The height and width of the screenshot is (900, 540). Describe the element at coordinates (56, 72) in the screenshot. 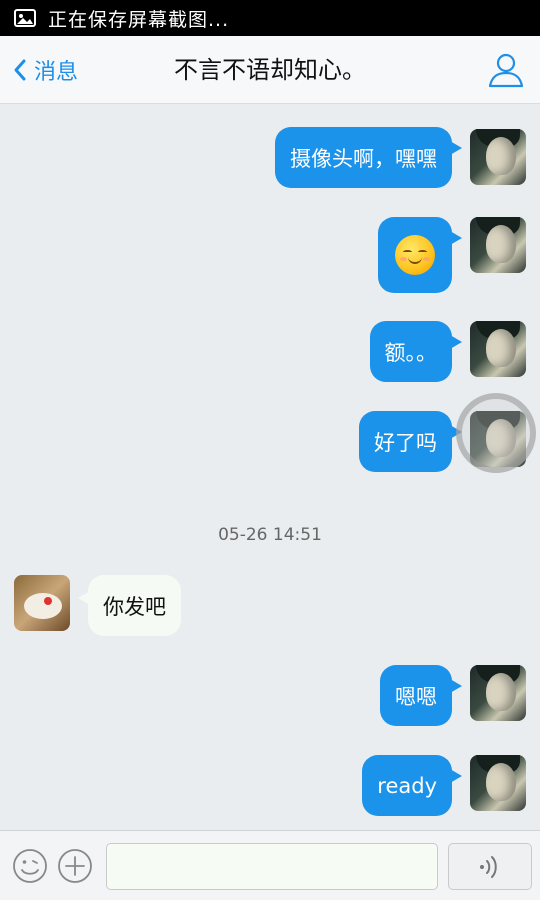

I see `back-label: 消息` at that location.